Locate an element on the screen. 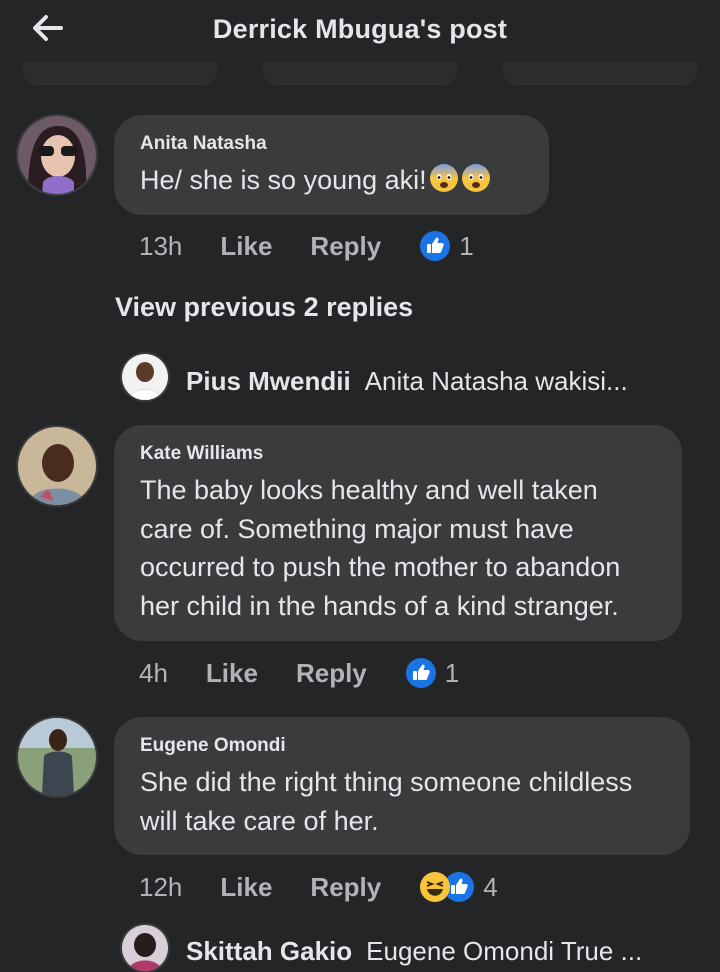 This screenshot has width=720, height=972. avatar-pius-mwendii is located at coordinates (145, 377).